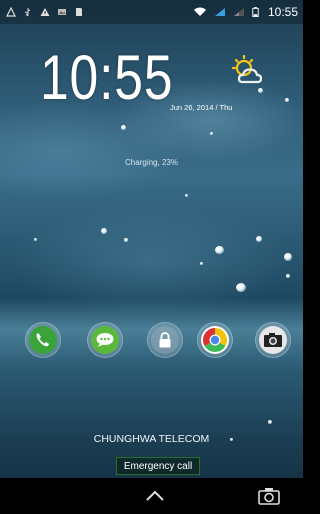 This screenshot has height=514, width=320. I want to click on camera-shortcut, so click(273, 340).